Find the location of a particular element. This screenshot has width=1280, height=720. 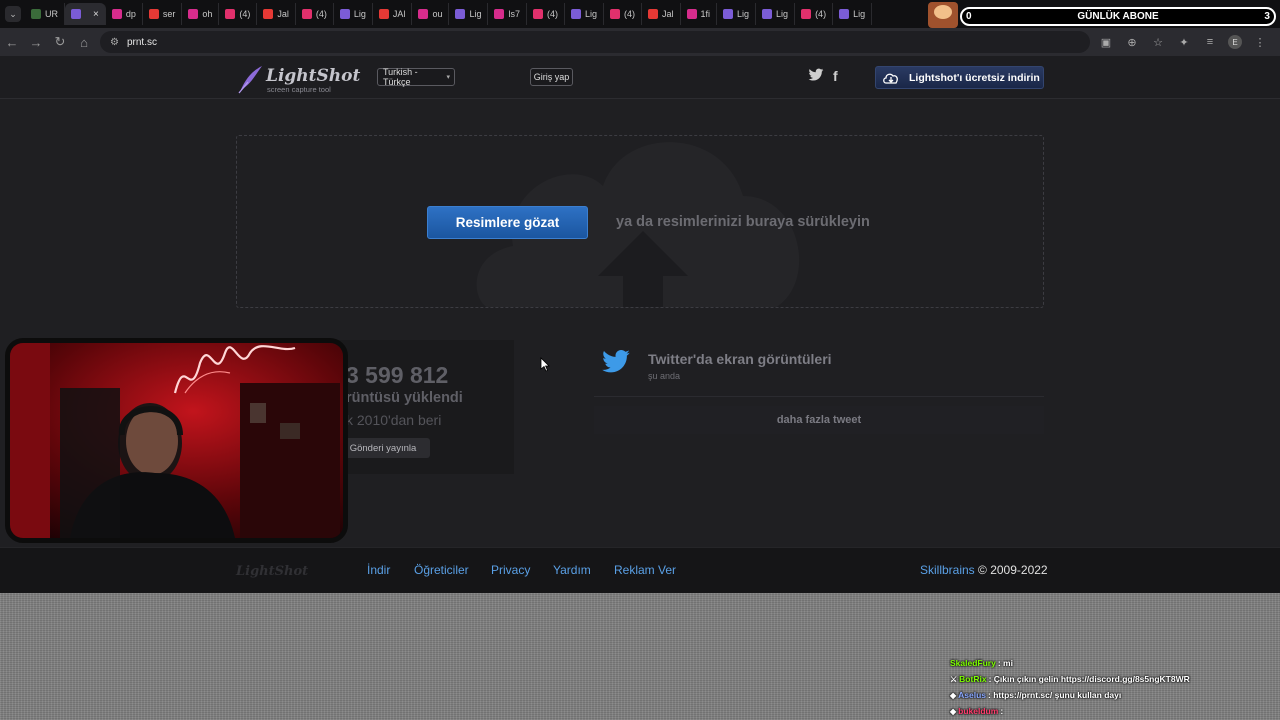

chat-text: : mi is located at coordinates (1005, 663).